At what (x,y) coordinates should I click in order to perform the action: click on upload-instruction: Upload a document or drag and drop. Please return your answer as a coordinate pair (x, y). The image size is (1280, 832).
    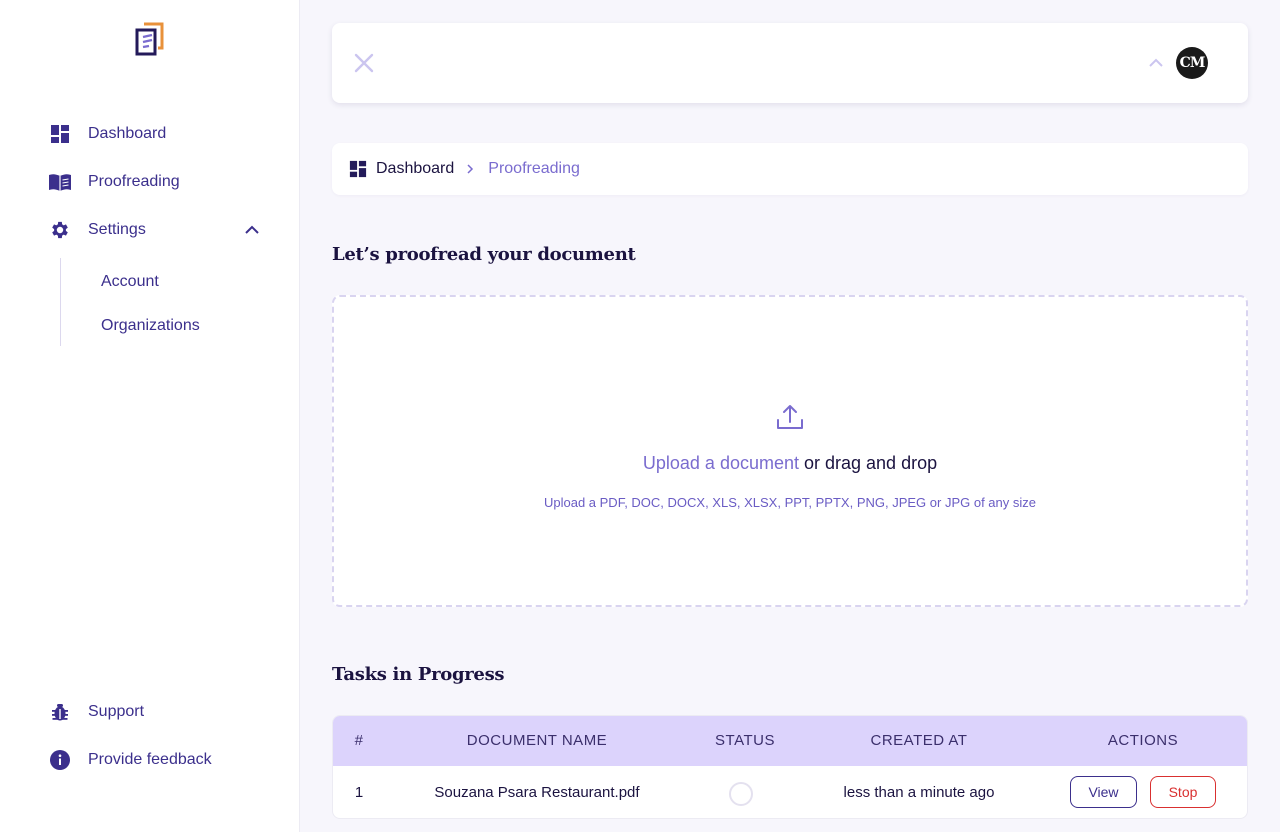
    Looking at the image, I should click on (790, 463).